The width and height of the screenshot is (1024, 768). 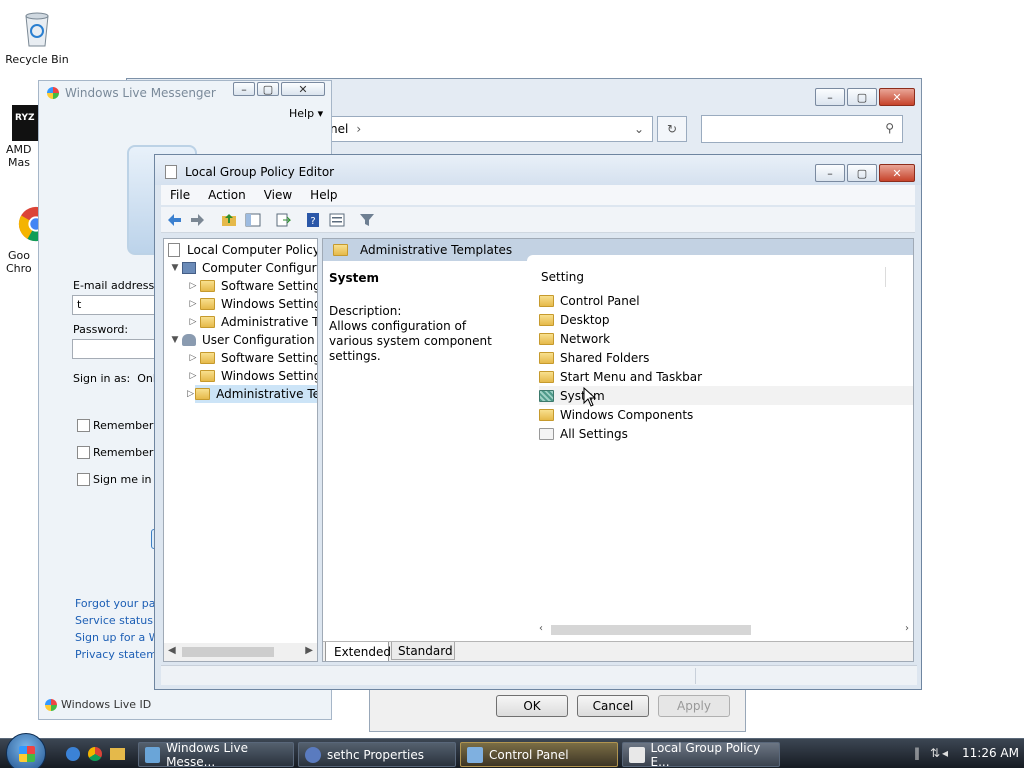 What do you see at coordinates (227, 195) in the screenshot?
I see `menu-action: Action` at bounding box center [227, 195].